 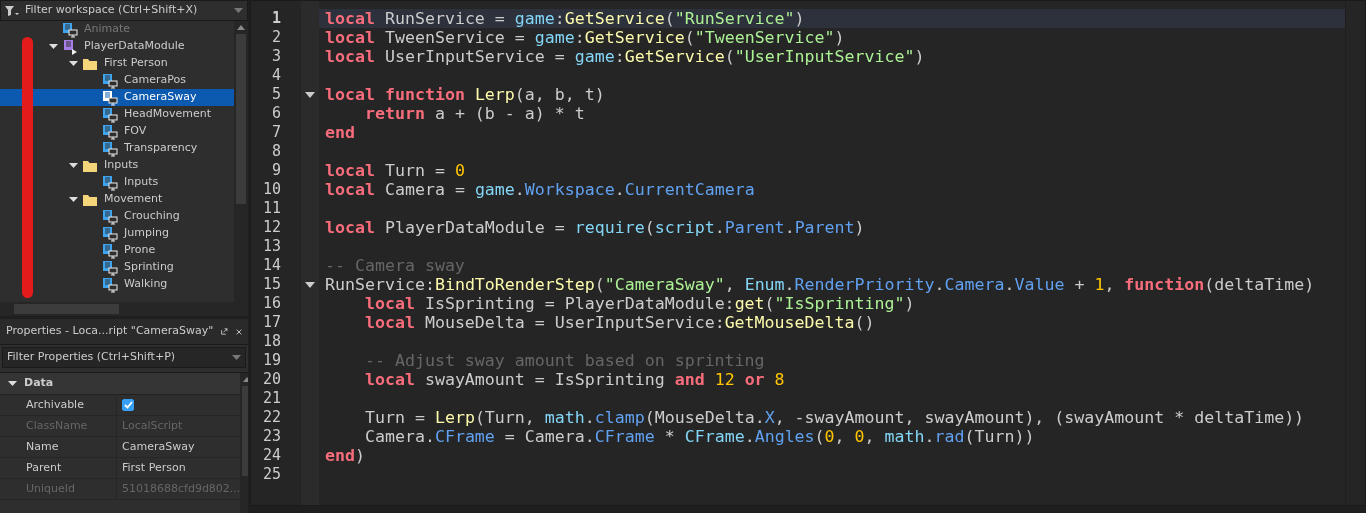 What do you see at coordinates (58, 468) in the screenshot?
I see `property-name: Parent` at bounding box center [58, 468].